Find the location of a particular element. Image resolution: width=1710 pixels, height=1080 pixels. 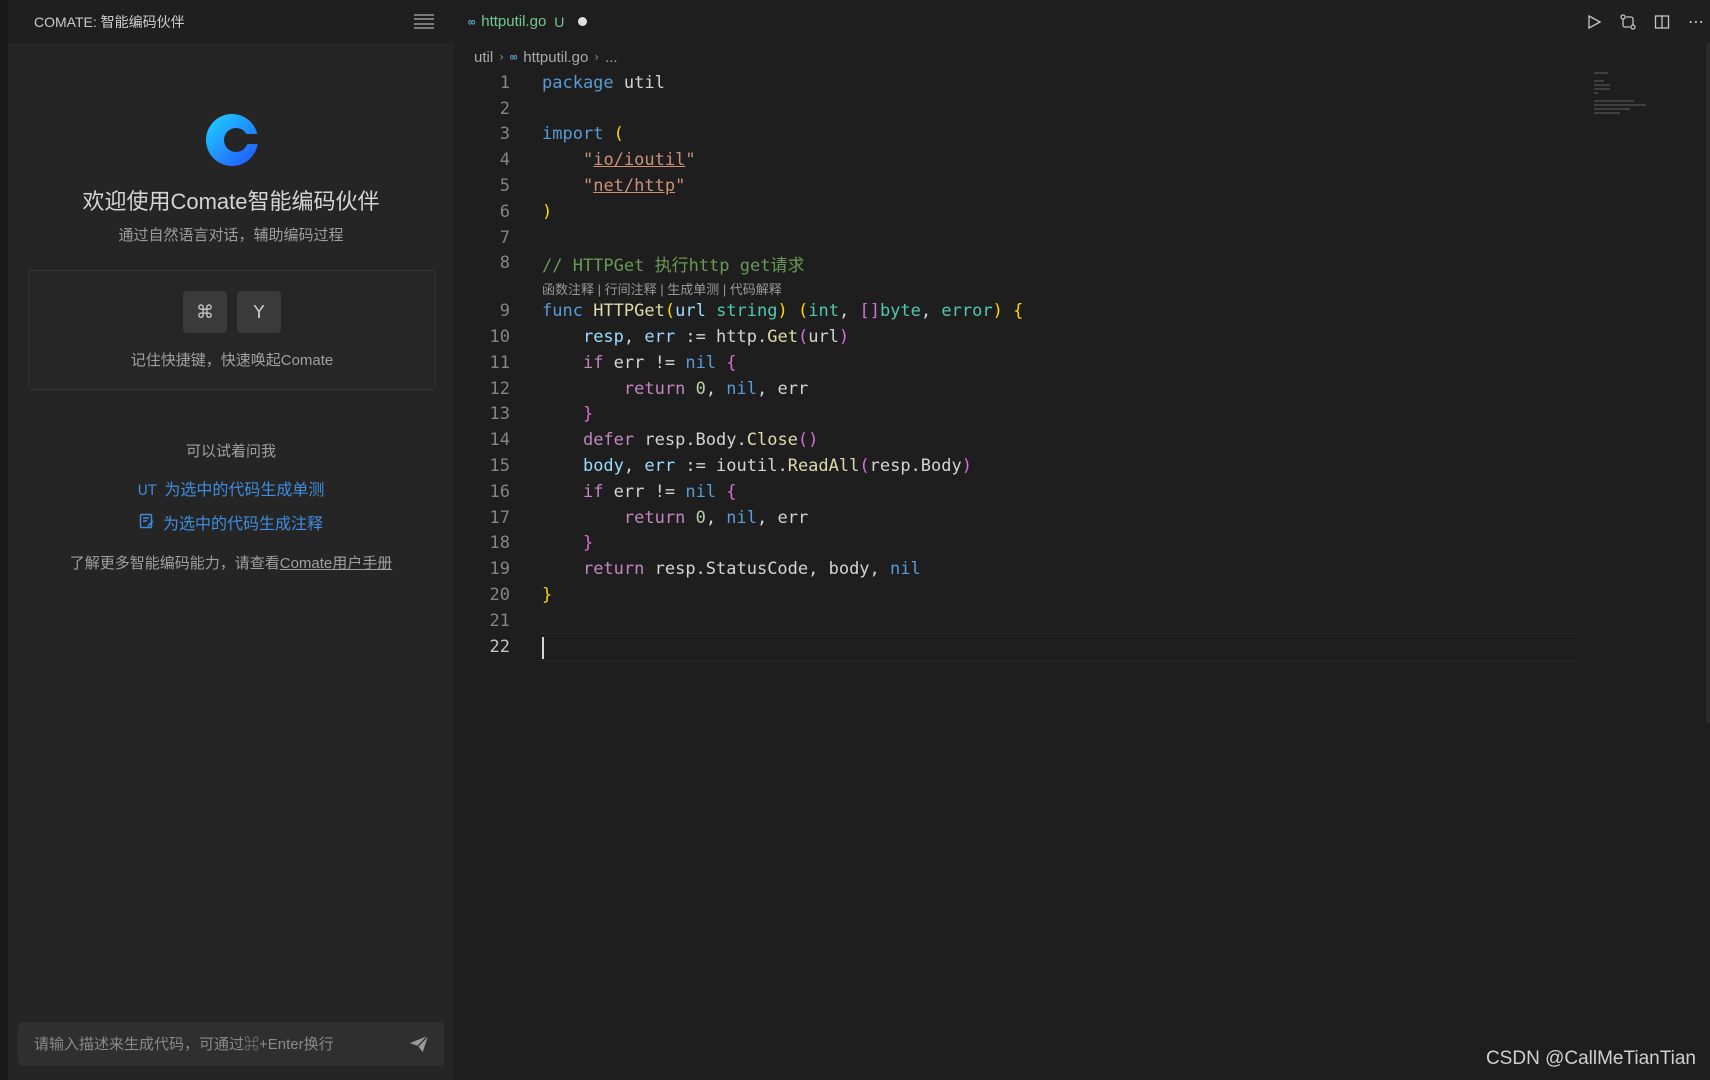

line-number: 6 is located at coordinates (504, 211).